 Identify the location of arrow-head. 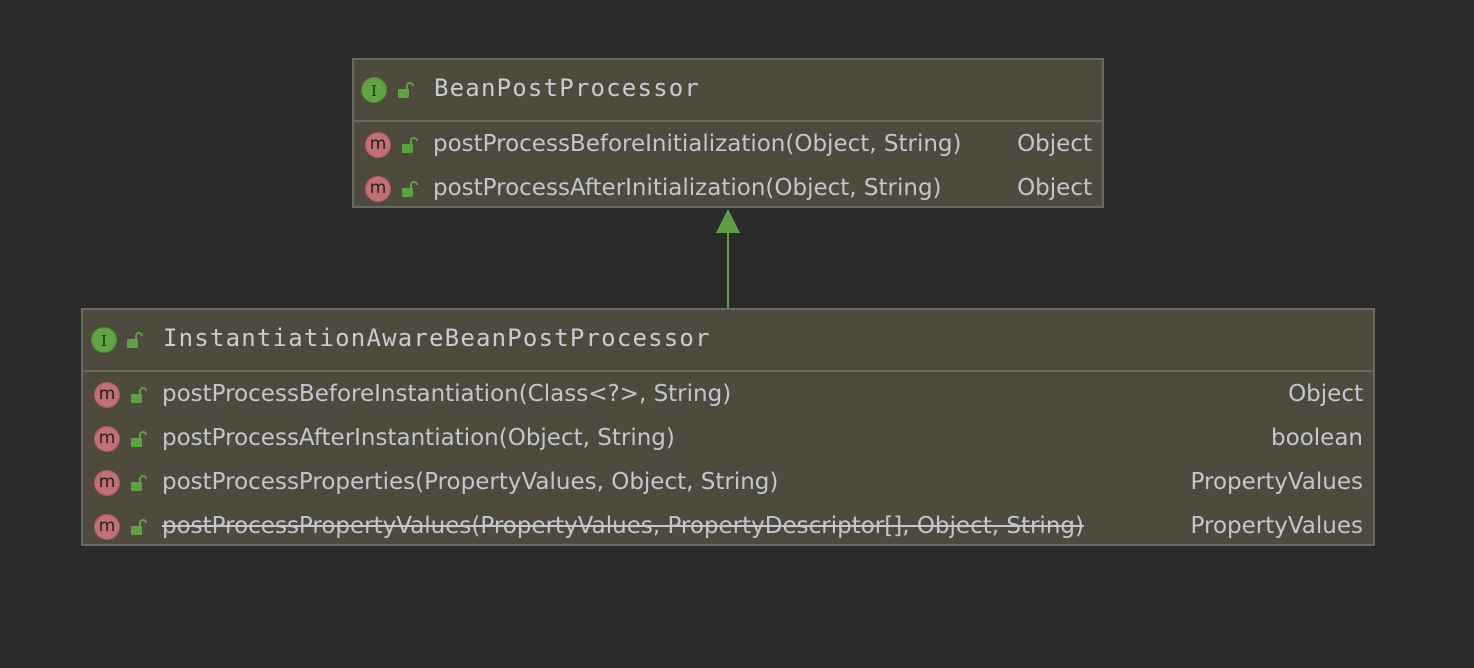
(728, 221).